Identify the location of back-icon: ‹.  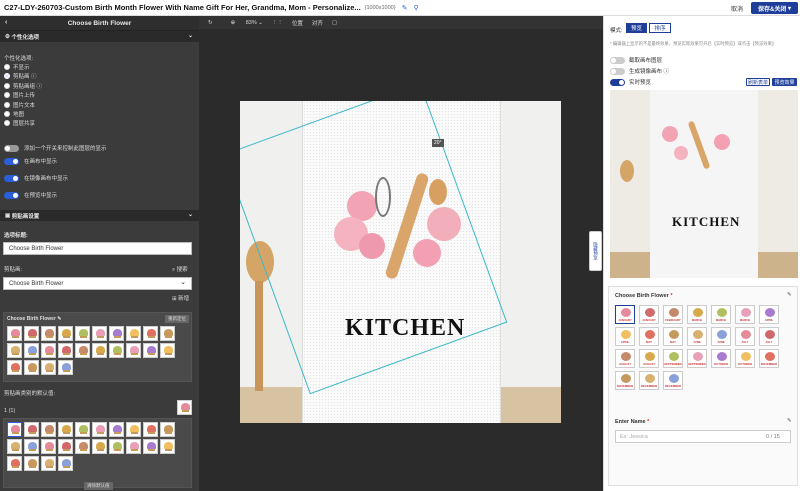
(6, 22).